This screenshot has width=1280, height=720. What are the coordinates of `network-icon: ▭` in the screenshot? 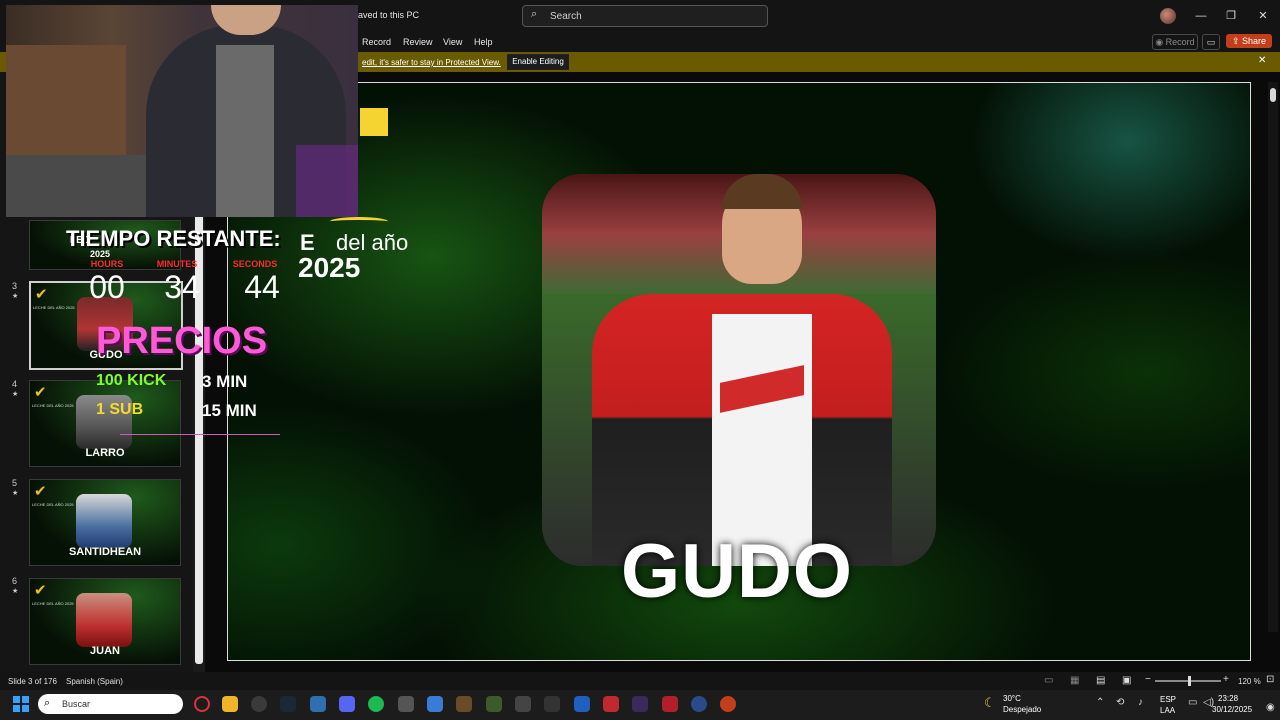 It's located at (1192, 702).